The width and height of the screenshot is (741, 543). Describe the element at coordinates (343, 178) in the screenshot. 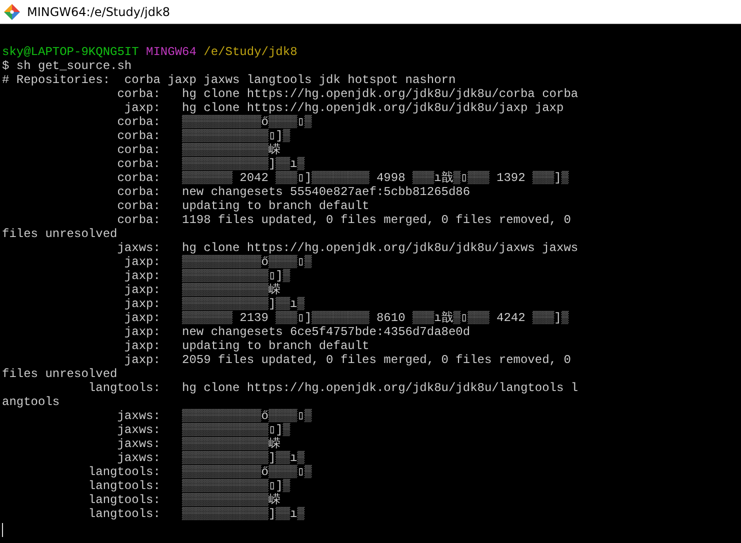

I see `terminal-line: corba: ▒▒▒▒▒▒▒ 2042 ▒▒▒▯]▒▒▒▒▒▒▒▒ 4998 ▒▒▒ı戠▒▯▒▒▒ 1392 ▒▒▒]▒` at that location.